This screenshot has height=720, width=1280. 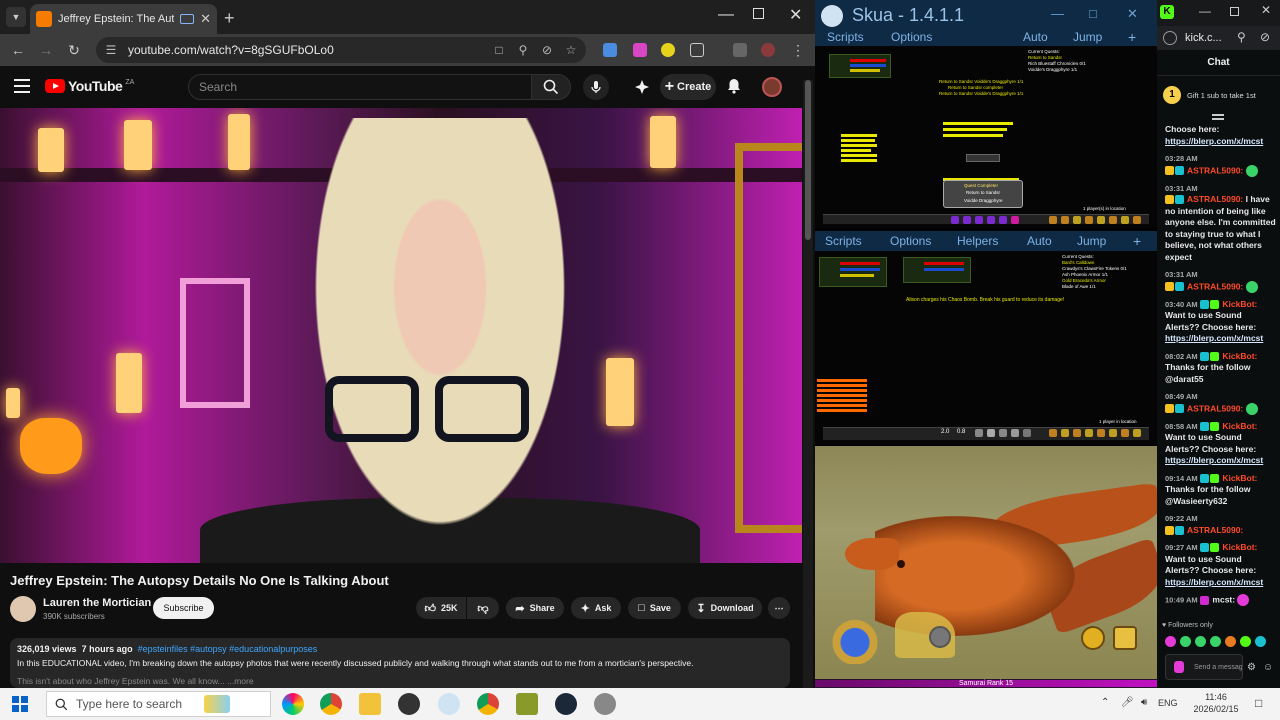 I want to click on taskbar-search-input, so click(x=136, y=704).